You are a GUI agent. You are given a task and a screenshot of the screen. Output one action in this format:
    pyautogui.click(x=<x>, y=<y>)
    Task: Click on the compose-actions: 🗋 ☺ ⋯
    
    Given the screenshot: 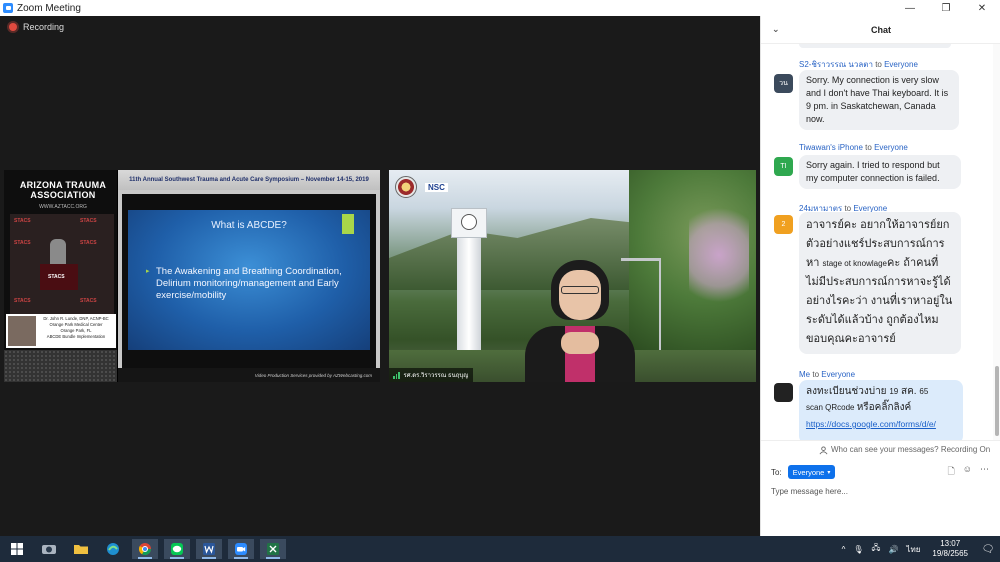 What is the action you would take?
    pyautogui.click(x=968, y=472)
    